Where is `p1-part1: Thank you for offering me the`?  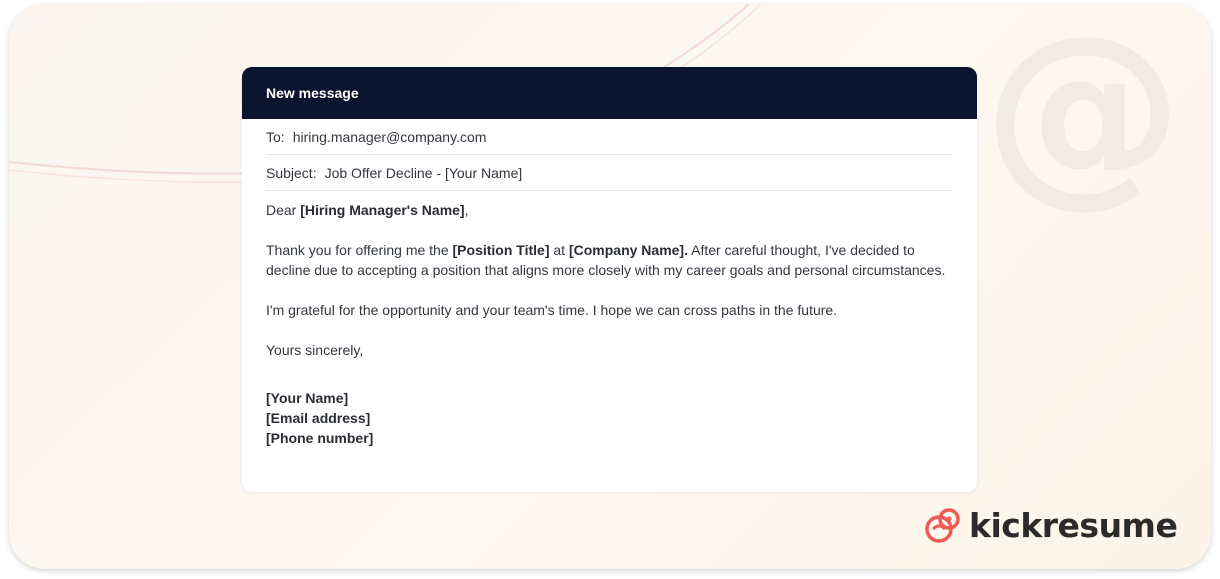
p1-part1: Thank you for offering me the is located at coordinates (359, 250).